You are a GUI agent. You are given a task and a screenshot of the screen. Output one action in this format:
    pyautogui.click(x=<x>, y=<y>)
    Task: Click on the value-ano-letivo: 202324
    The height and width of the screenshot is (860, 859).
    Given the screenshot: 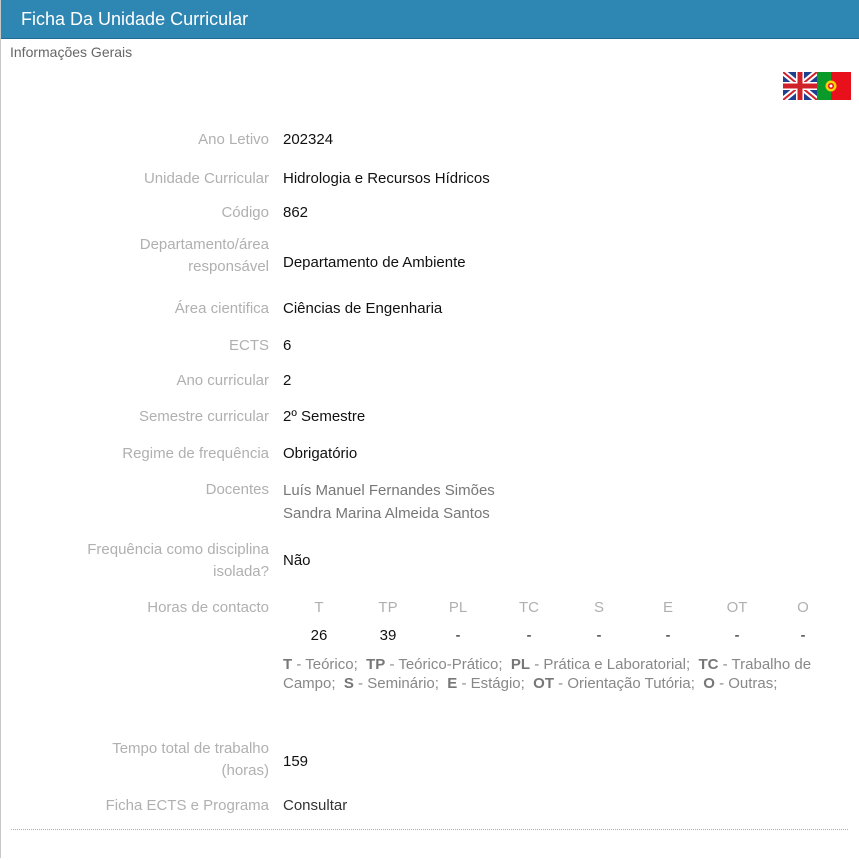 What is the action you would take?
    pyautogui.click(x=308, y=139)
    